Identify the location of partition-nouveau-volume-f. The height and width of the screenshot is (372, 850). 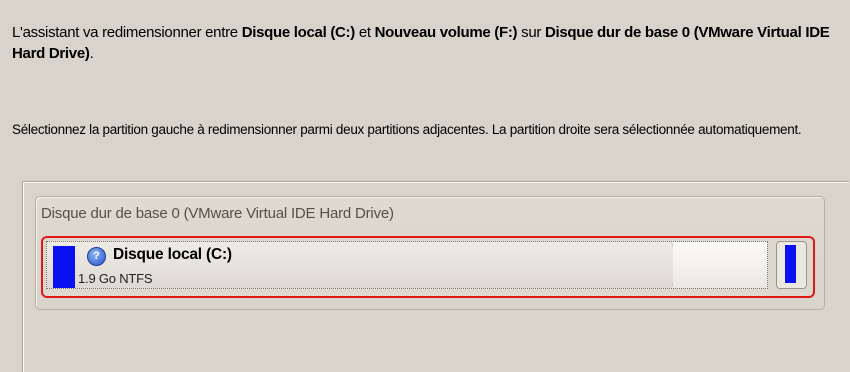
(791, 265).